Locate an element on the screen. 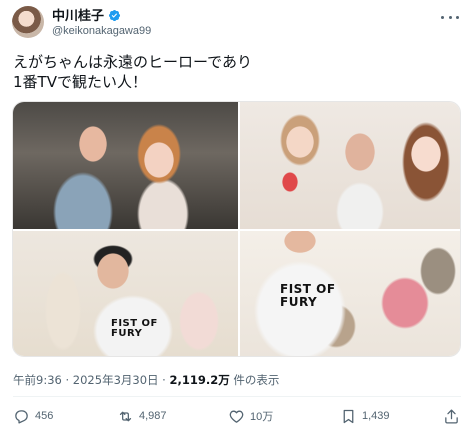 Image resolution: width=473 pixels, height=436 pixels. views-count: 2,119.2万 is located at coordinates (199, 380).